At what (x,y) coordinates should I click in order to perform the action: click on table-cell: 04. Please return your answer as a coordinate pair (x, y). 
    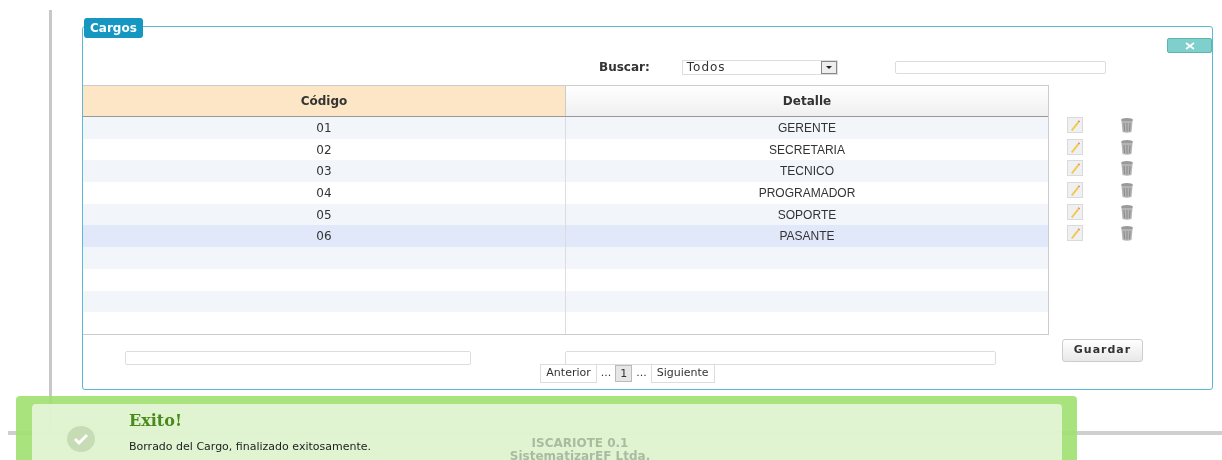
    Looking at the image, I should click on (324, 193).